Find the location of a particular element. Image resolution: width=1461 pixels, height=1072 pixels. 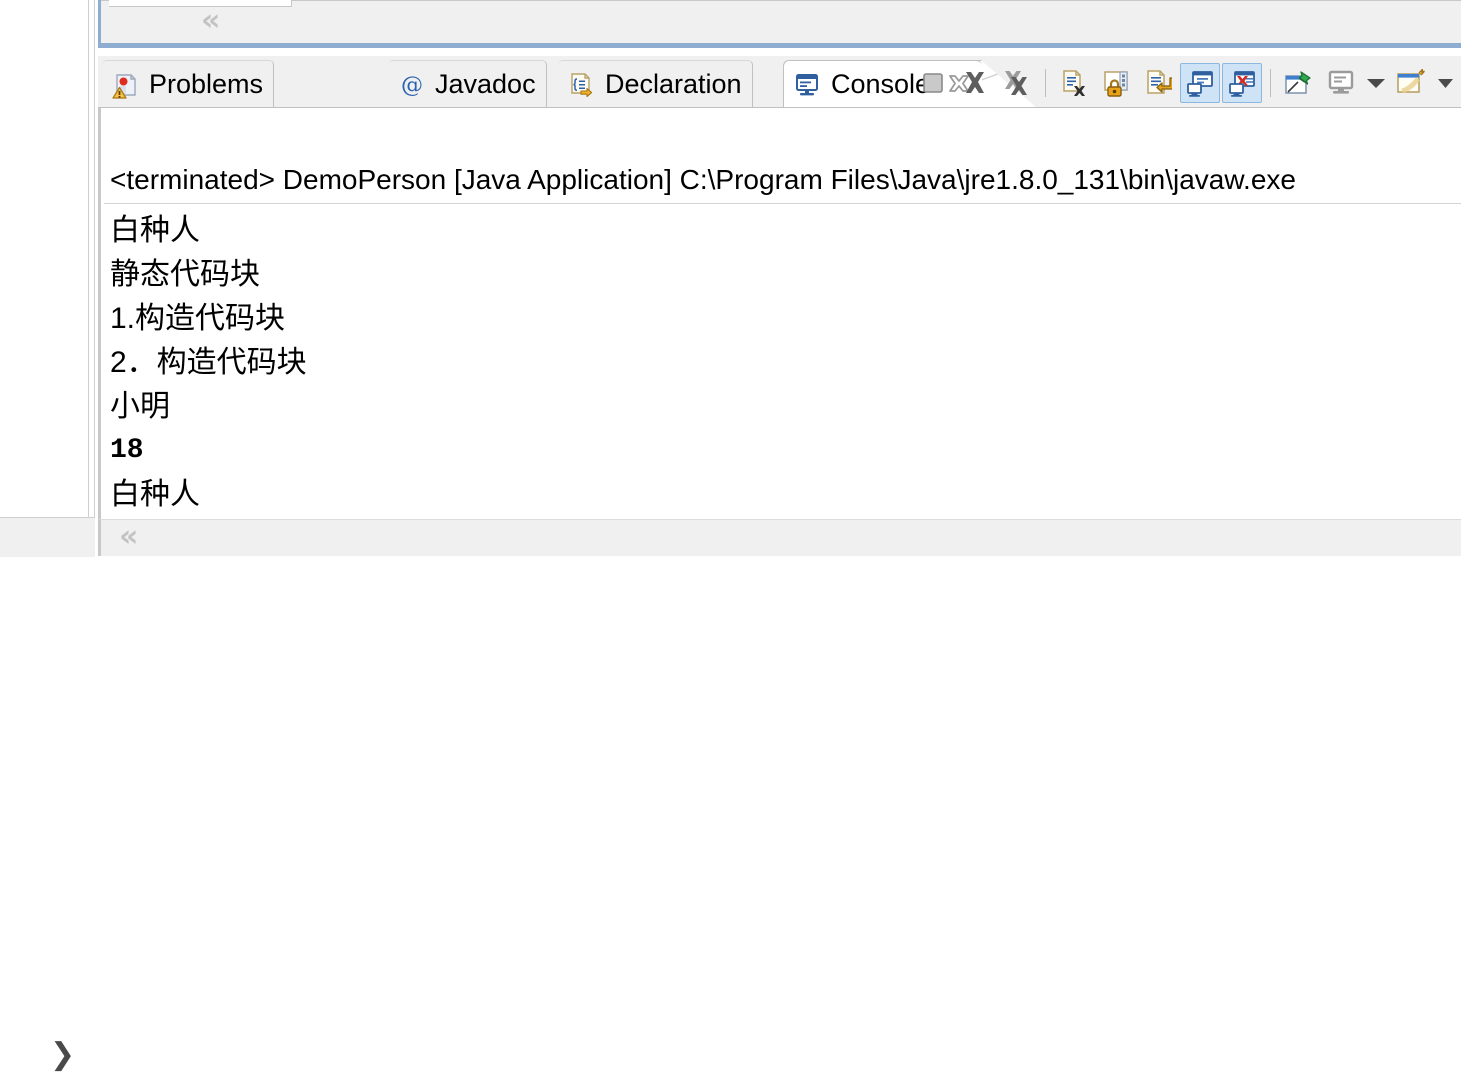

left-status-bar: ❯ is located at coordinates (47, 793).